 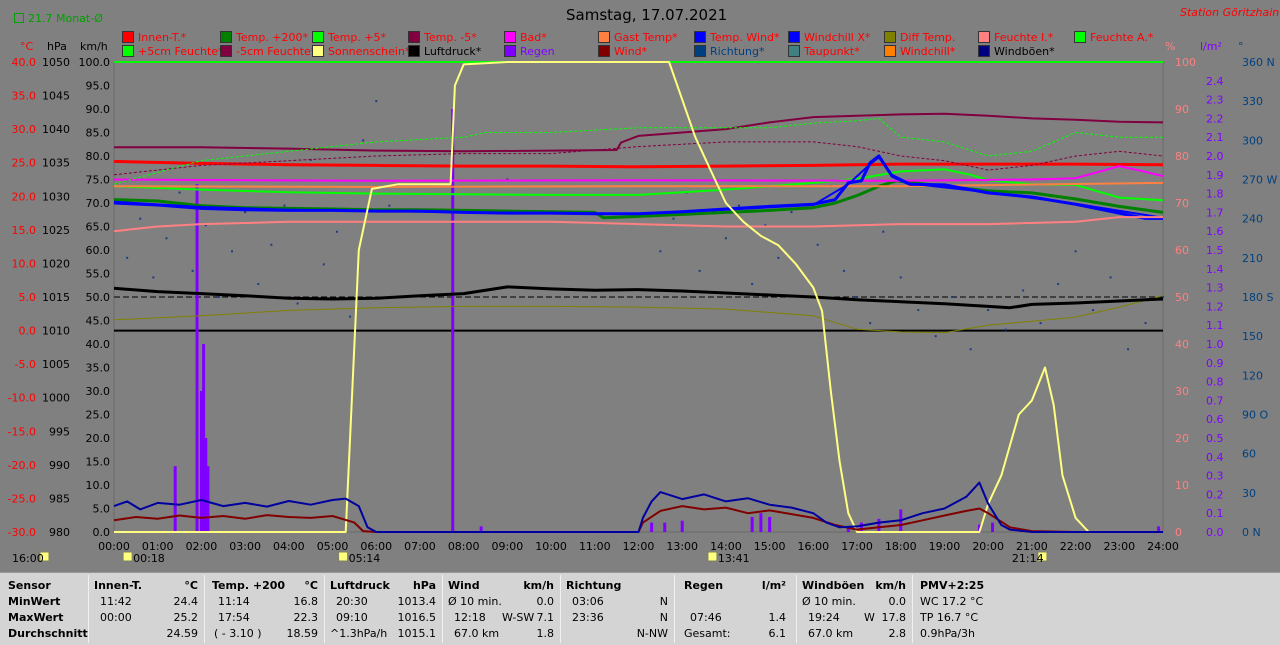 I want to click on axis-header-kmh: km/h, so click(x=94, y=46).